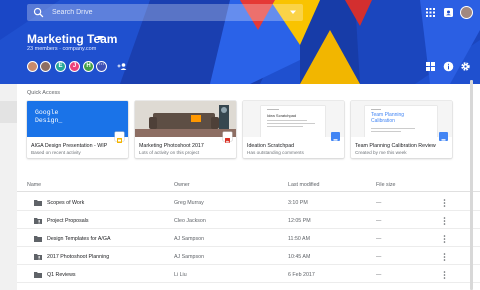 The image size is (480, 290). What do you see at coordinates (301, 274) in the screenshot?
I see `file-modified: 6 Feb 2017` at bounding box center [301, 274].